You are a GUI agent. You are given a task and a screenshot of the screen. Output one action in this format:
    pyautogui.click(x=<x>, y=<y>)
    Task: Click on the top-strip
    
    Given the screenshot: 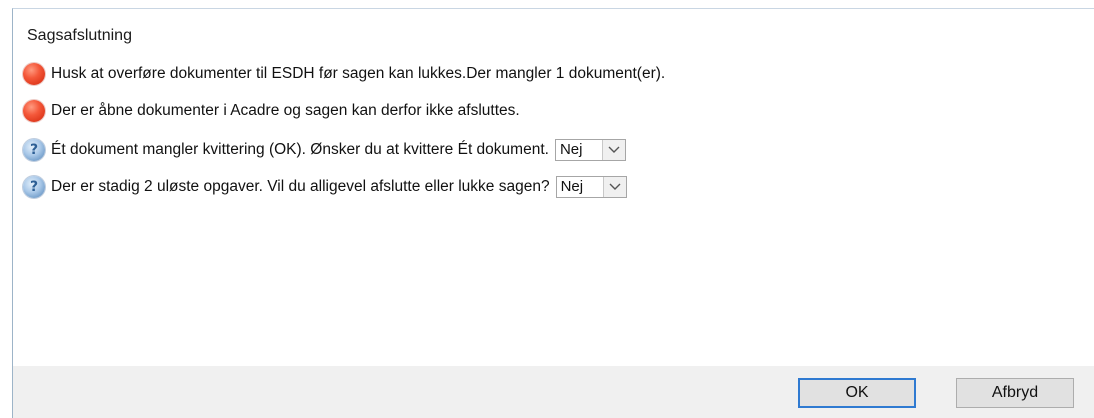 What is the action you would take?
    pyautogui.click(x=547, y=4)
    